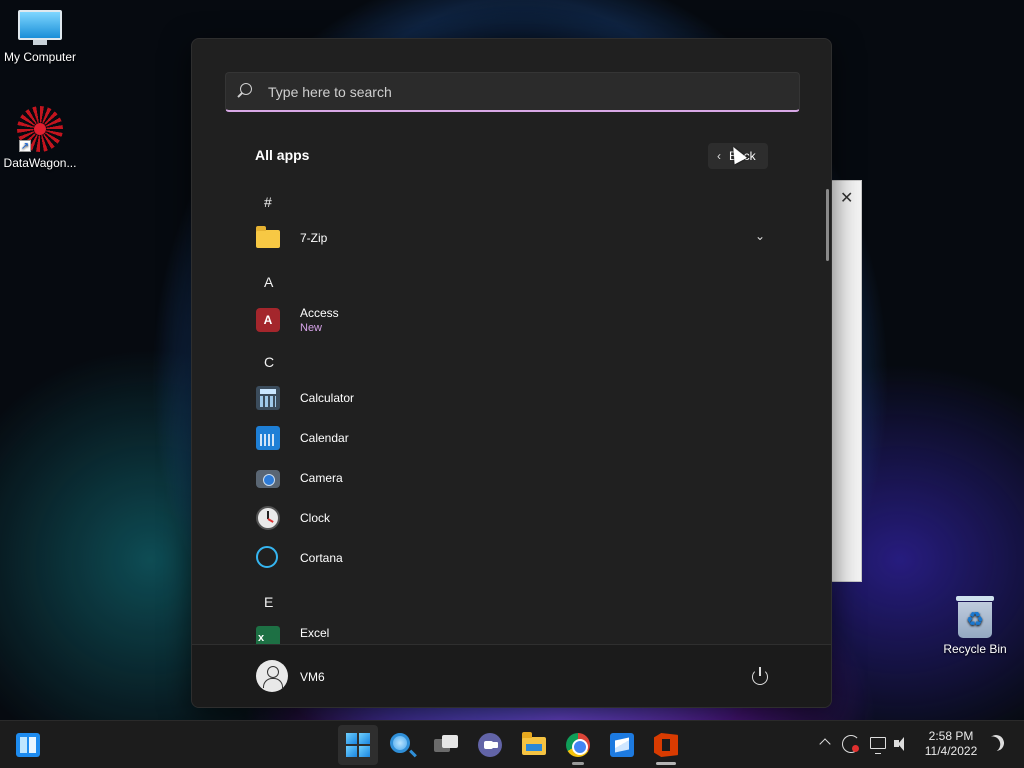 This screenshot has height=768, width=1024. What do you see at coordinates (268, 518) in the screenshot?
I see `clock-icon` at bounding box center [268, 518].